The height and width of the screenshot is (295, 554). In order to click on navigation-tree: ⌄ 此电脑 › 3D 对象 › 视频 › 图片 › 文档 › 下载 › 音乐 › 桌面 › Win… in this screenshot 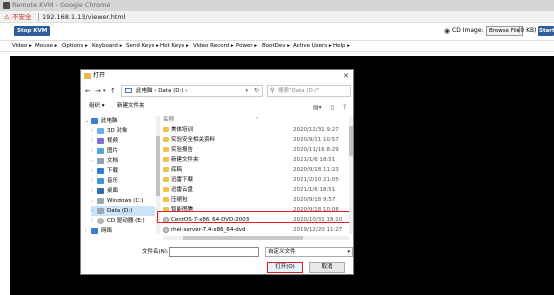, I will do `click(121, 176)`.